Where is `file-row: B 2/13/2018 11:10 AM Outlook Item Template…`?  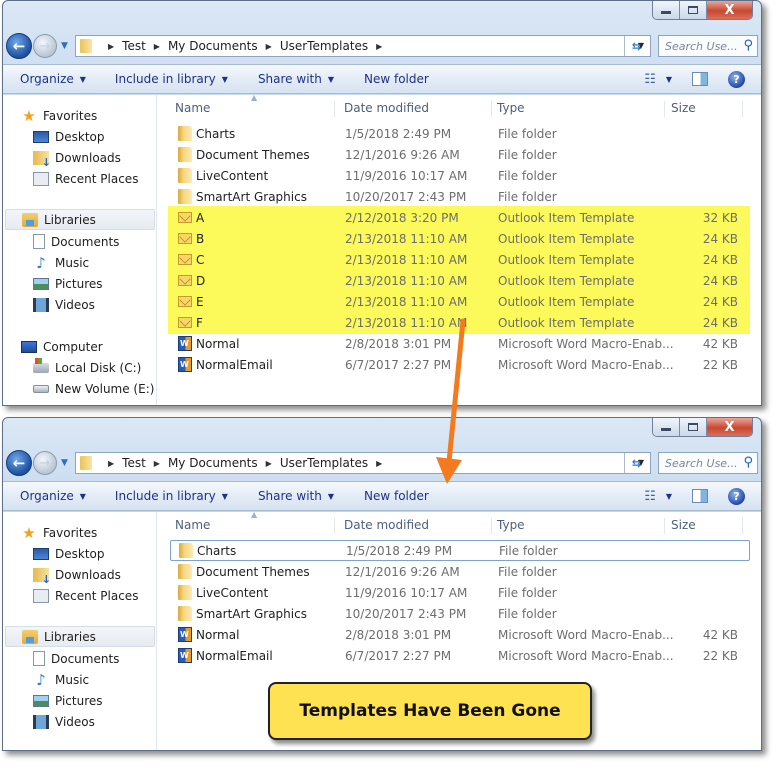
file-row: B 2/13/2018 11:10 AM Outlook Item Template… is located at coordinates (460, 238).